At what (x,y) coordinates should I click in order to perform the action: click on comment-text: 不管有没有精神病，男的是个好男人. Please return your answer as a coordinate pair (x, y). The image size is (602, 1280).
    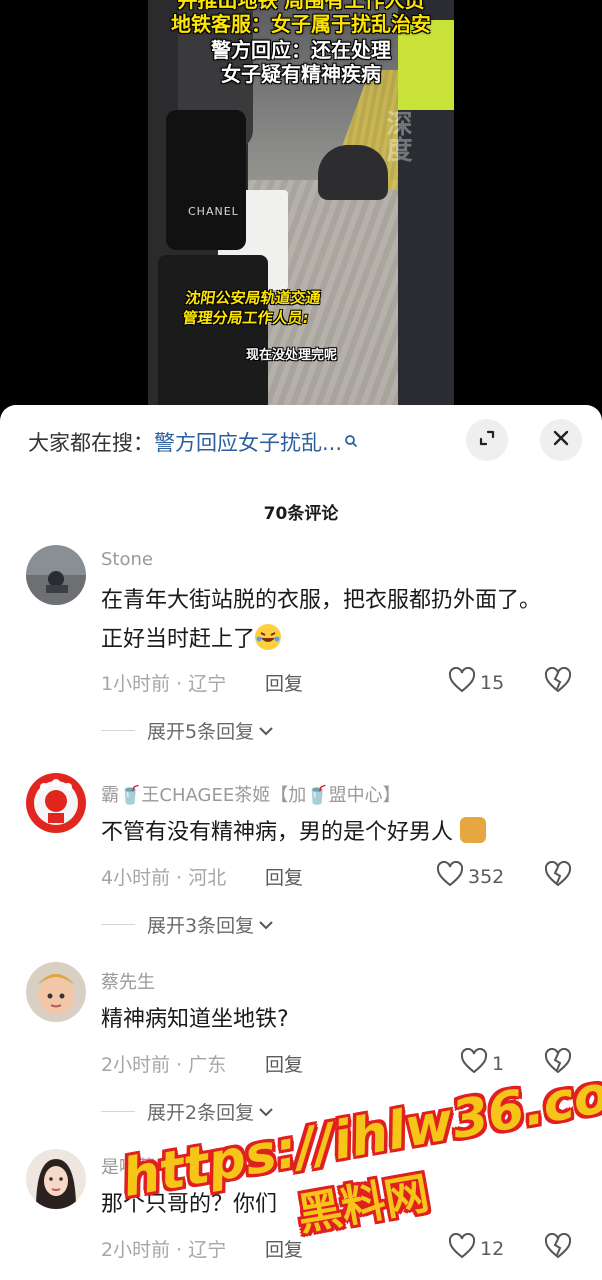
    Looking at the image, I should click on (331, 832).